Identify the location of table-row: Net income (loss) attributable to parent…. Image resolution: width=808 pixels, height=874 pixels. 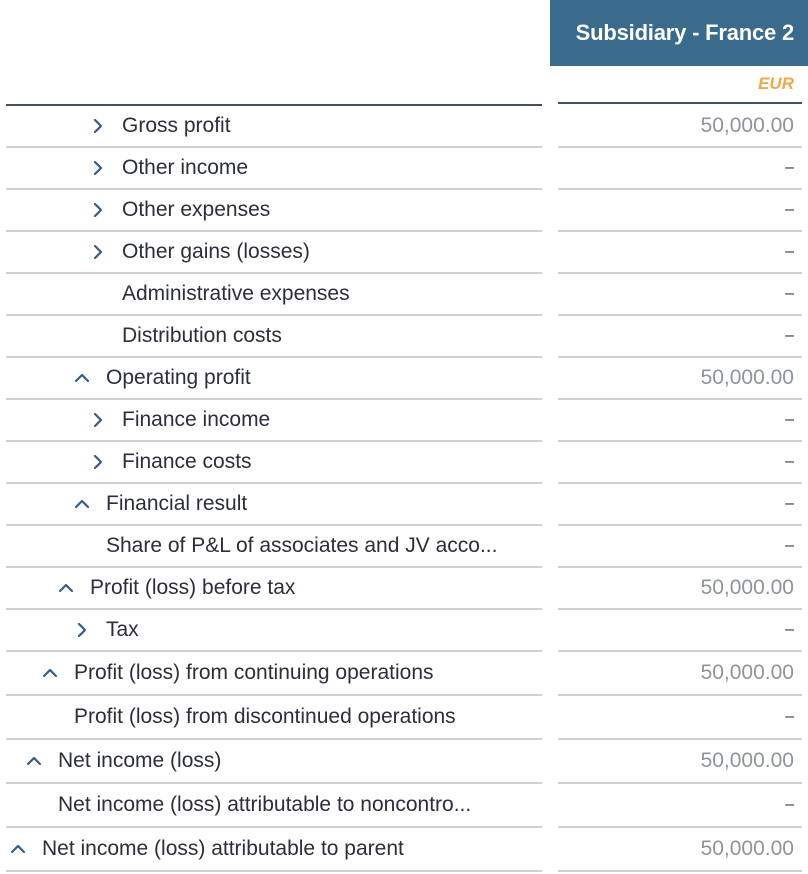
(404, 850).